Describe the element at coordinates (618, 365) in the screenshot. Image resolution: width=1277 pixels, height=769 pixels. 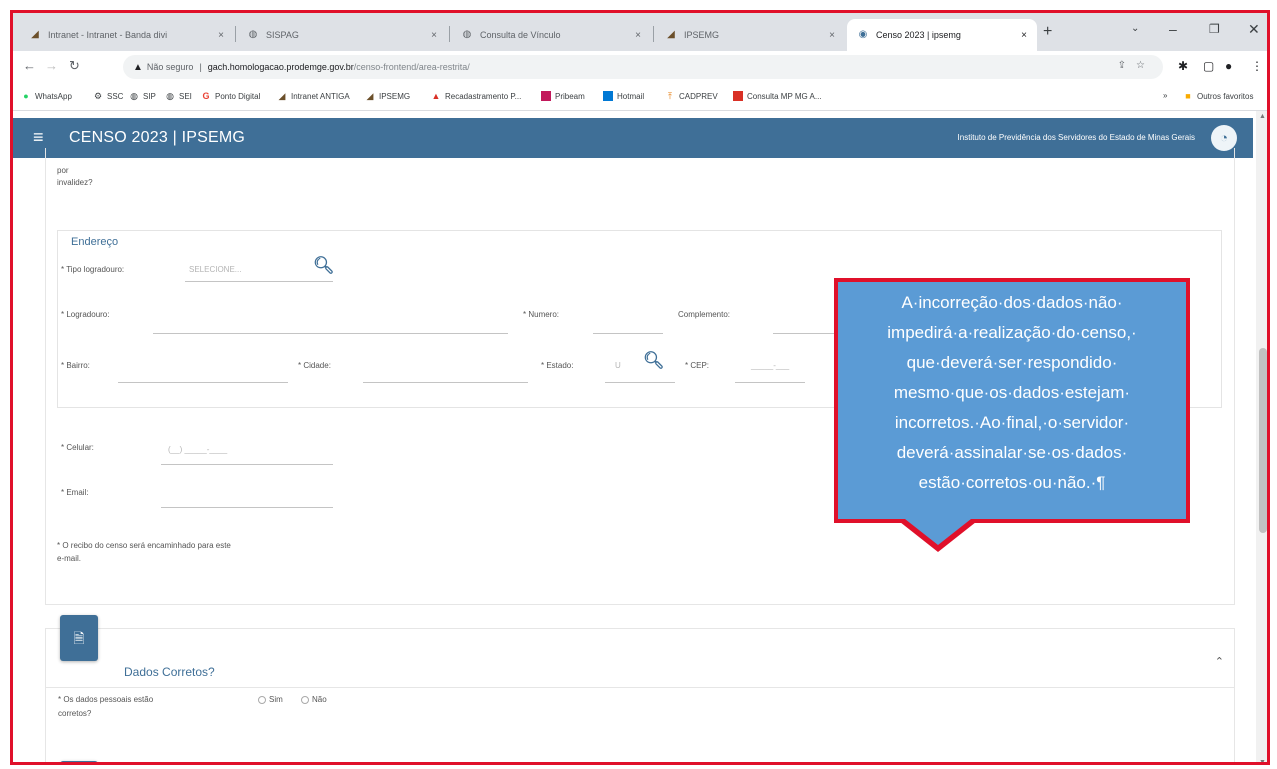
I see `estado-value: U` at that location.